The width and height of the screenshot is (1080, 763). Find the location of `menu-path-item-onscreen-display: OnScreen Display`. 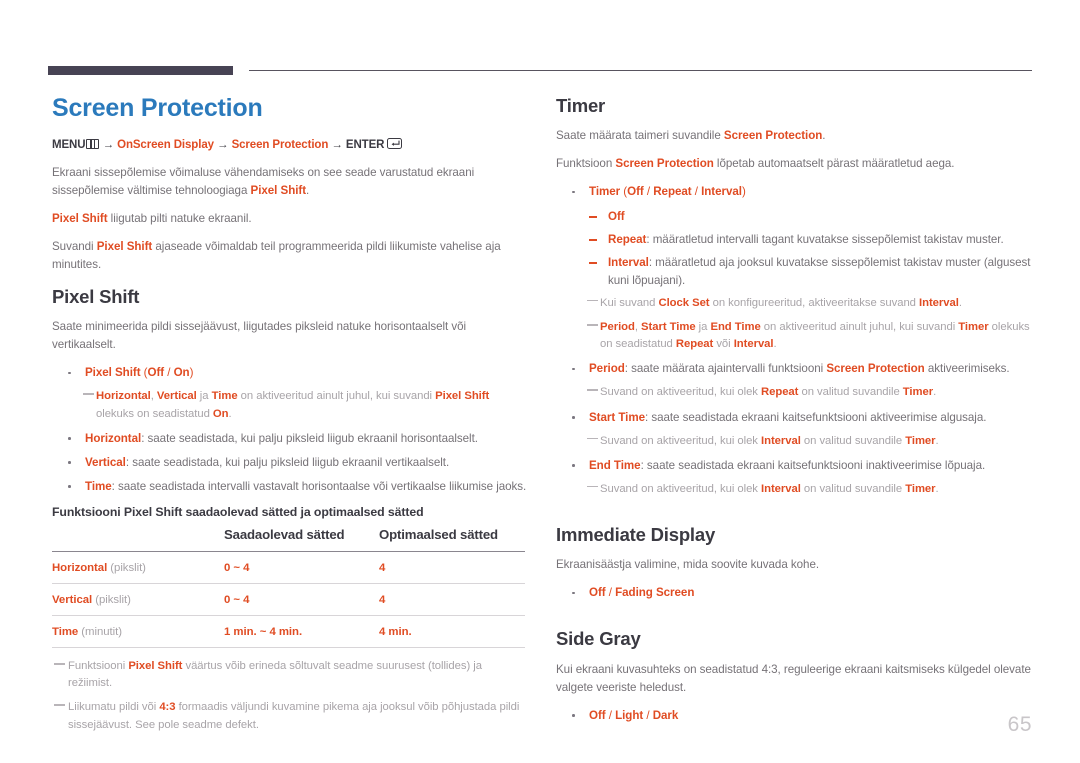

menu-path-item-onscreen-display: OnScreen Display is located at coordinates (165, 145).